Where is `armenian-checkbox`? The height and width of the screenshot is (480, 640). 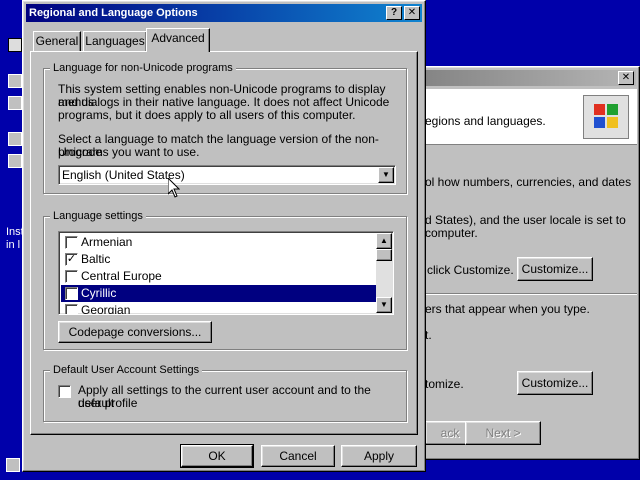
armenian-checkbox is located at coordinates (71, 242).